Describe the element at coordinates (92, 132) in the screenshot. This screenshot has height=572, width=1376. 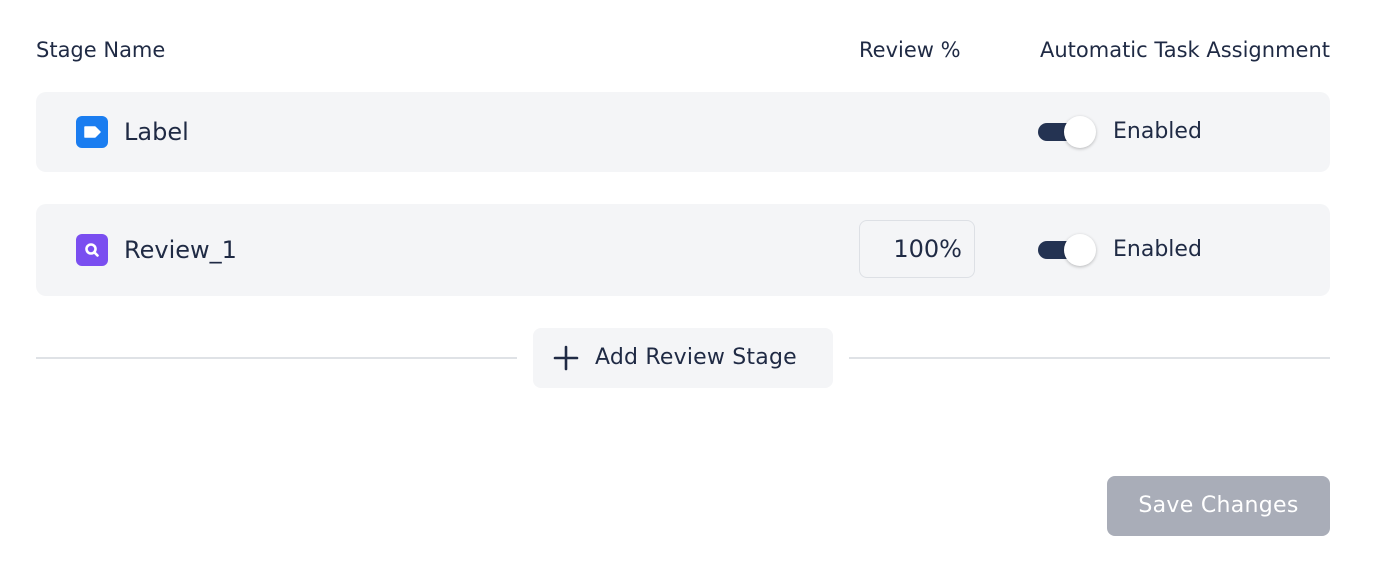
I see `label-tag-icon` at that location.